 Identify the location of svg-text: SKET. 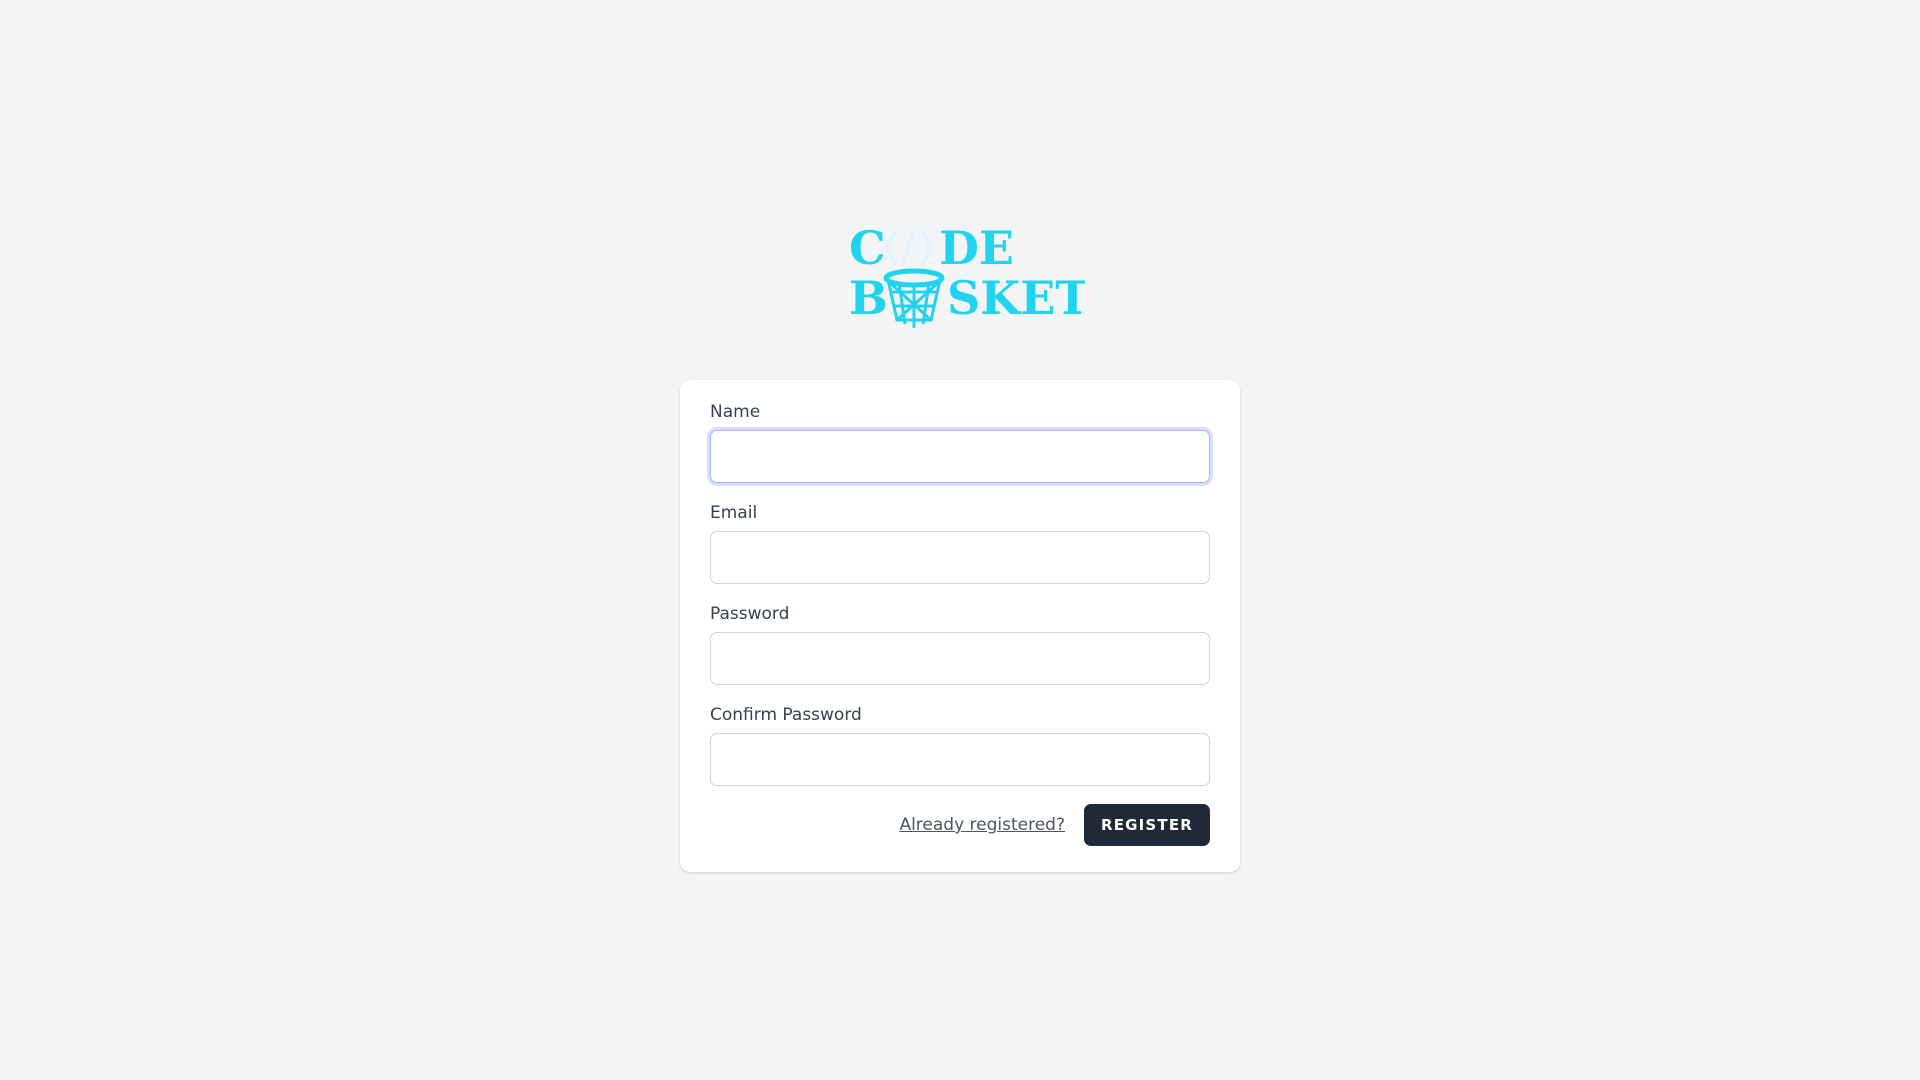
(1016, 298).